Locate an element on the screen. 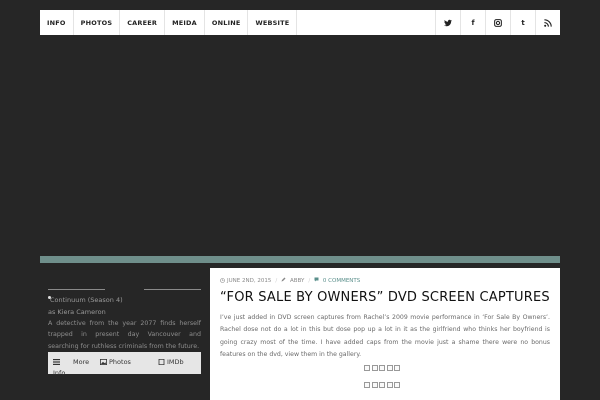  post-author: ABBY is located at coordinates (292, 280).